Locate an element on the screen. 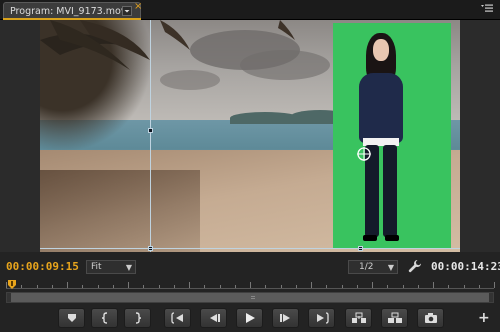  mark-in-icon is located at coordinates (104, 318).